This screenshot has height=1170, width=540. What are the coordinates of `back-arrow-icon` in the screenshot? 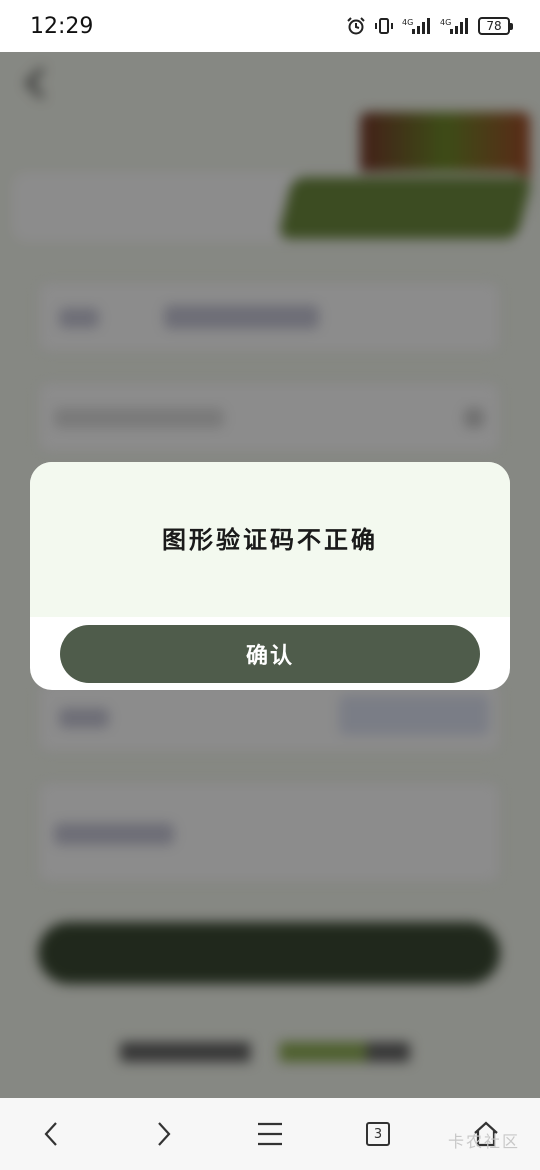 It's located at (50, 1134).